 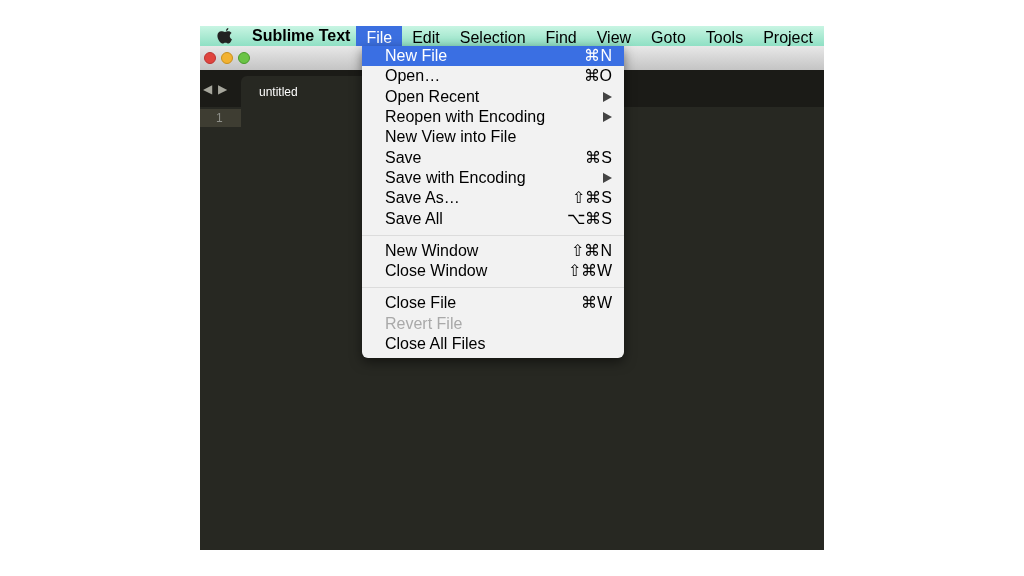 I want to click on line-number: 1, so click(x=220, y=118).